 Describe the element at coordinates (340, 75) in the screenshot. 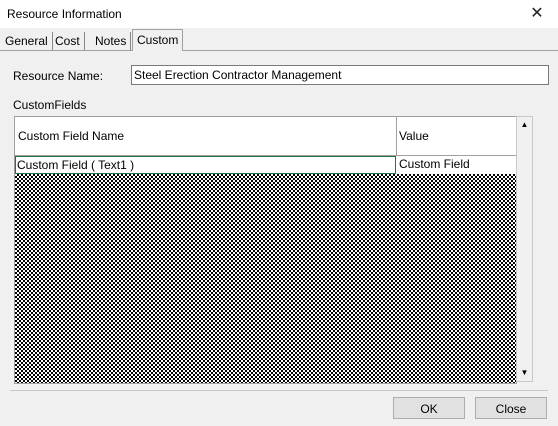

I see `resource-name-input` at that location.